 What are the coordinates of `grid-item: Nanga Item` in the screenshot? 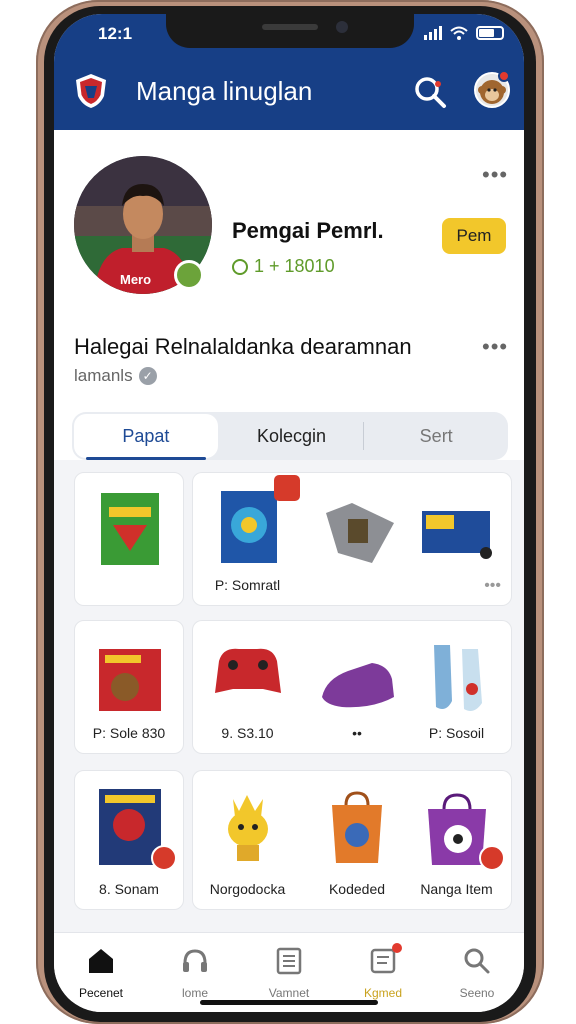 It's located at (457, 840).